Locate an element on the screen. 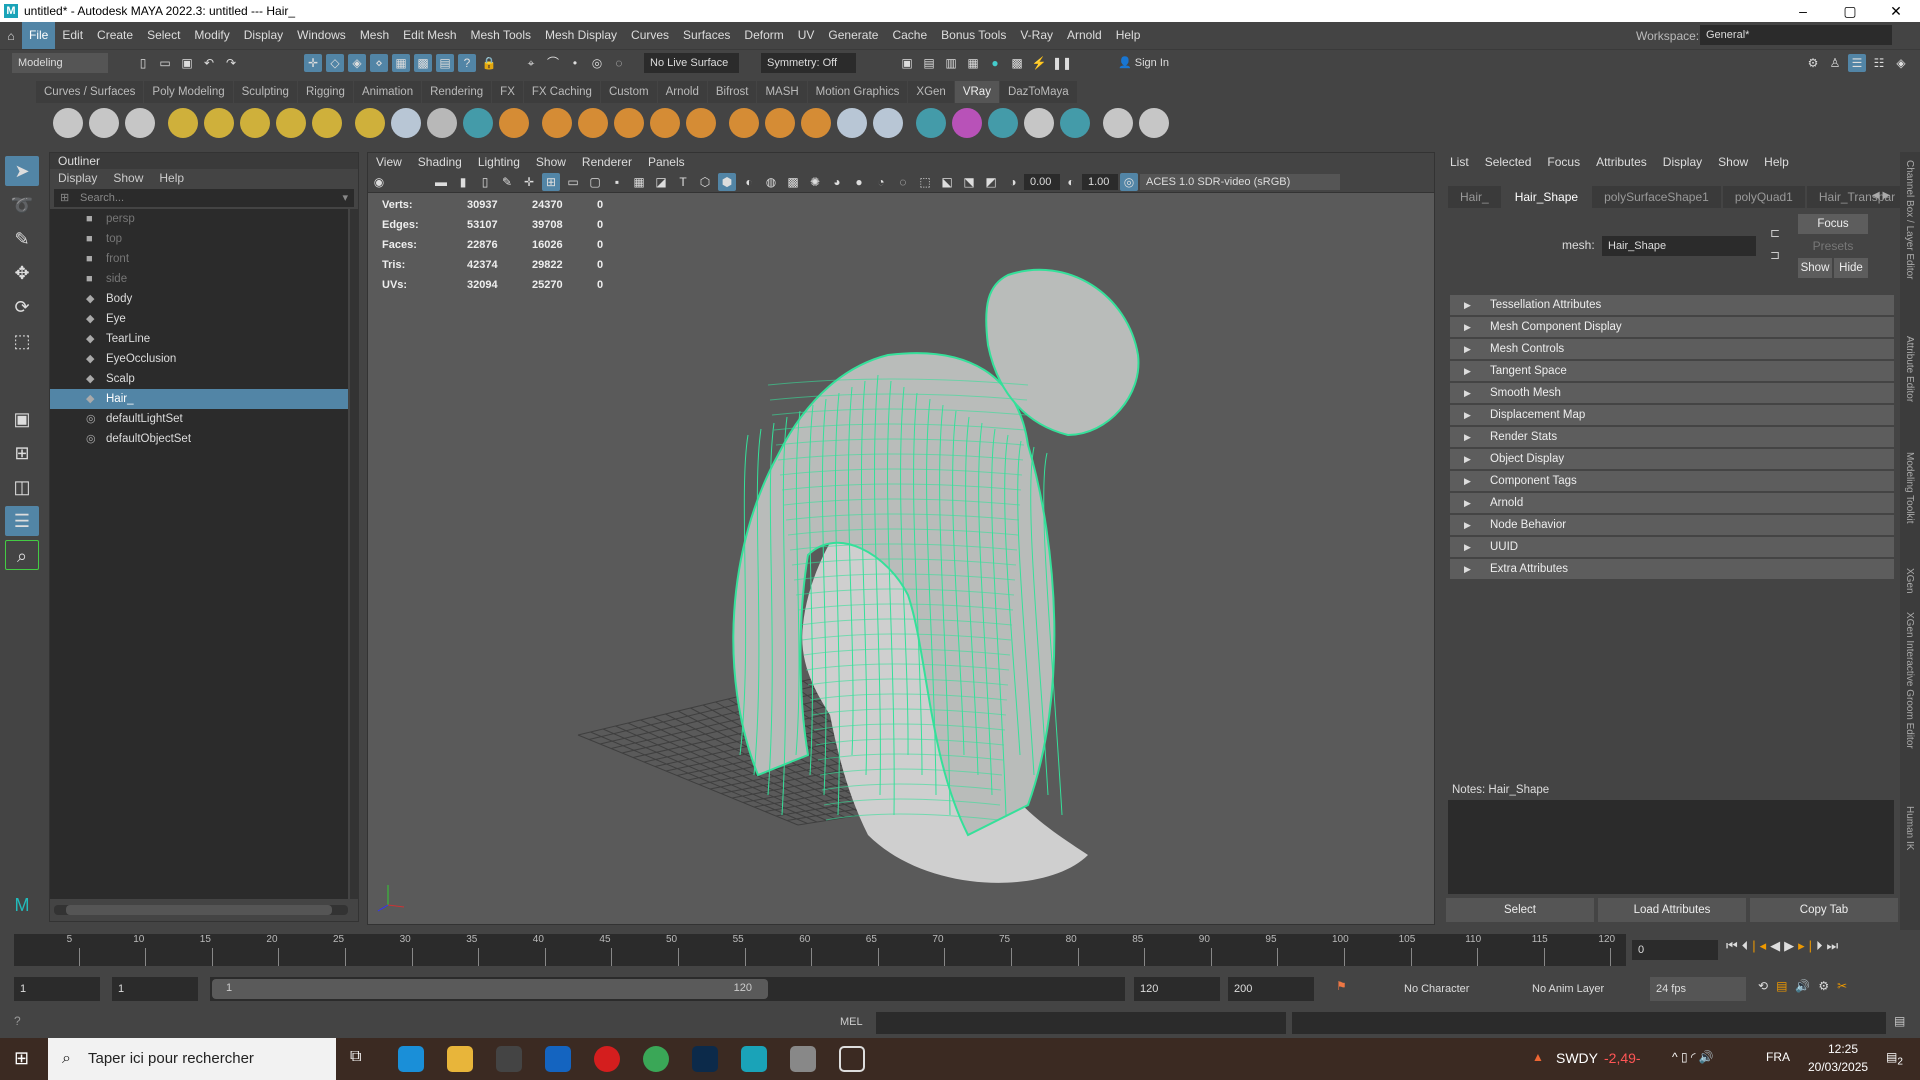  key-ticks-icon: ▤ is located at coordinates (1785, 986).